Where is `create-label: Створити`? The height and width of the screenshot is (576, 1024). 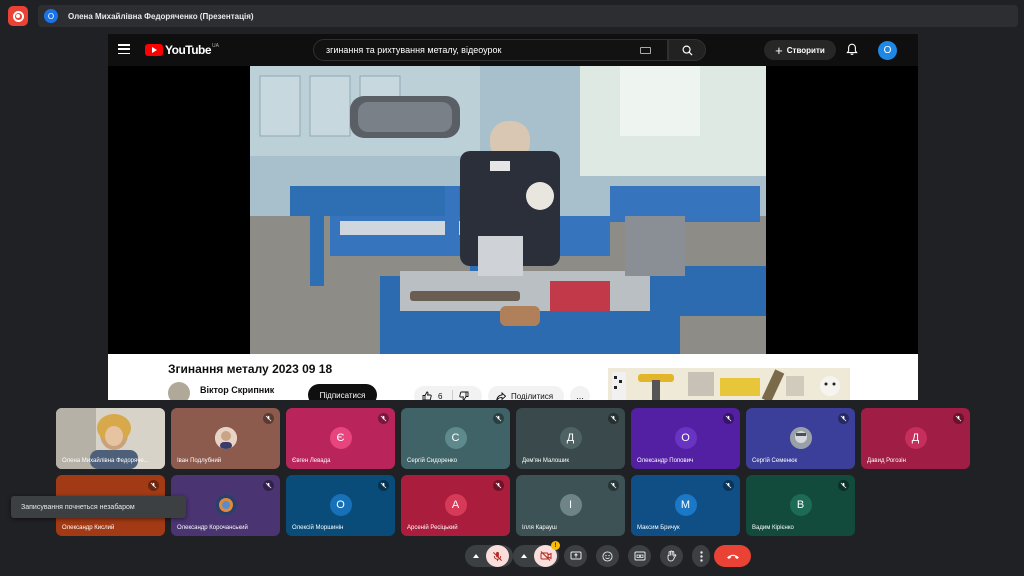
create-label: Створити is located at coordinates (805, 50).